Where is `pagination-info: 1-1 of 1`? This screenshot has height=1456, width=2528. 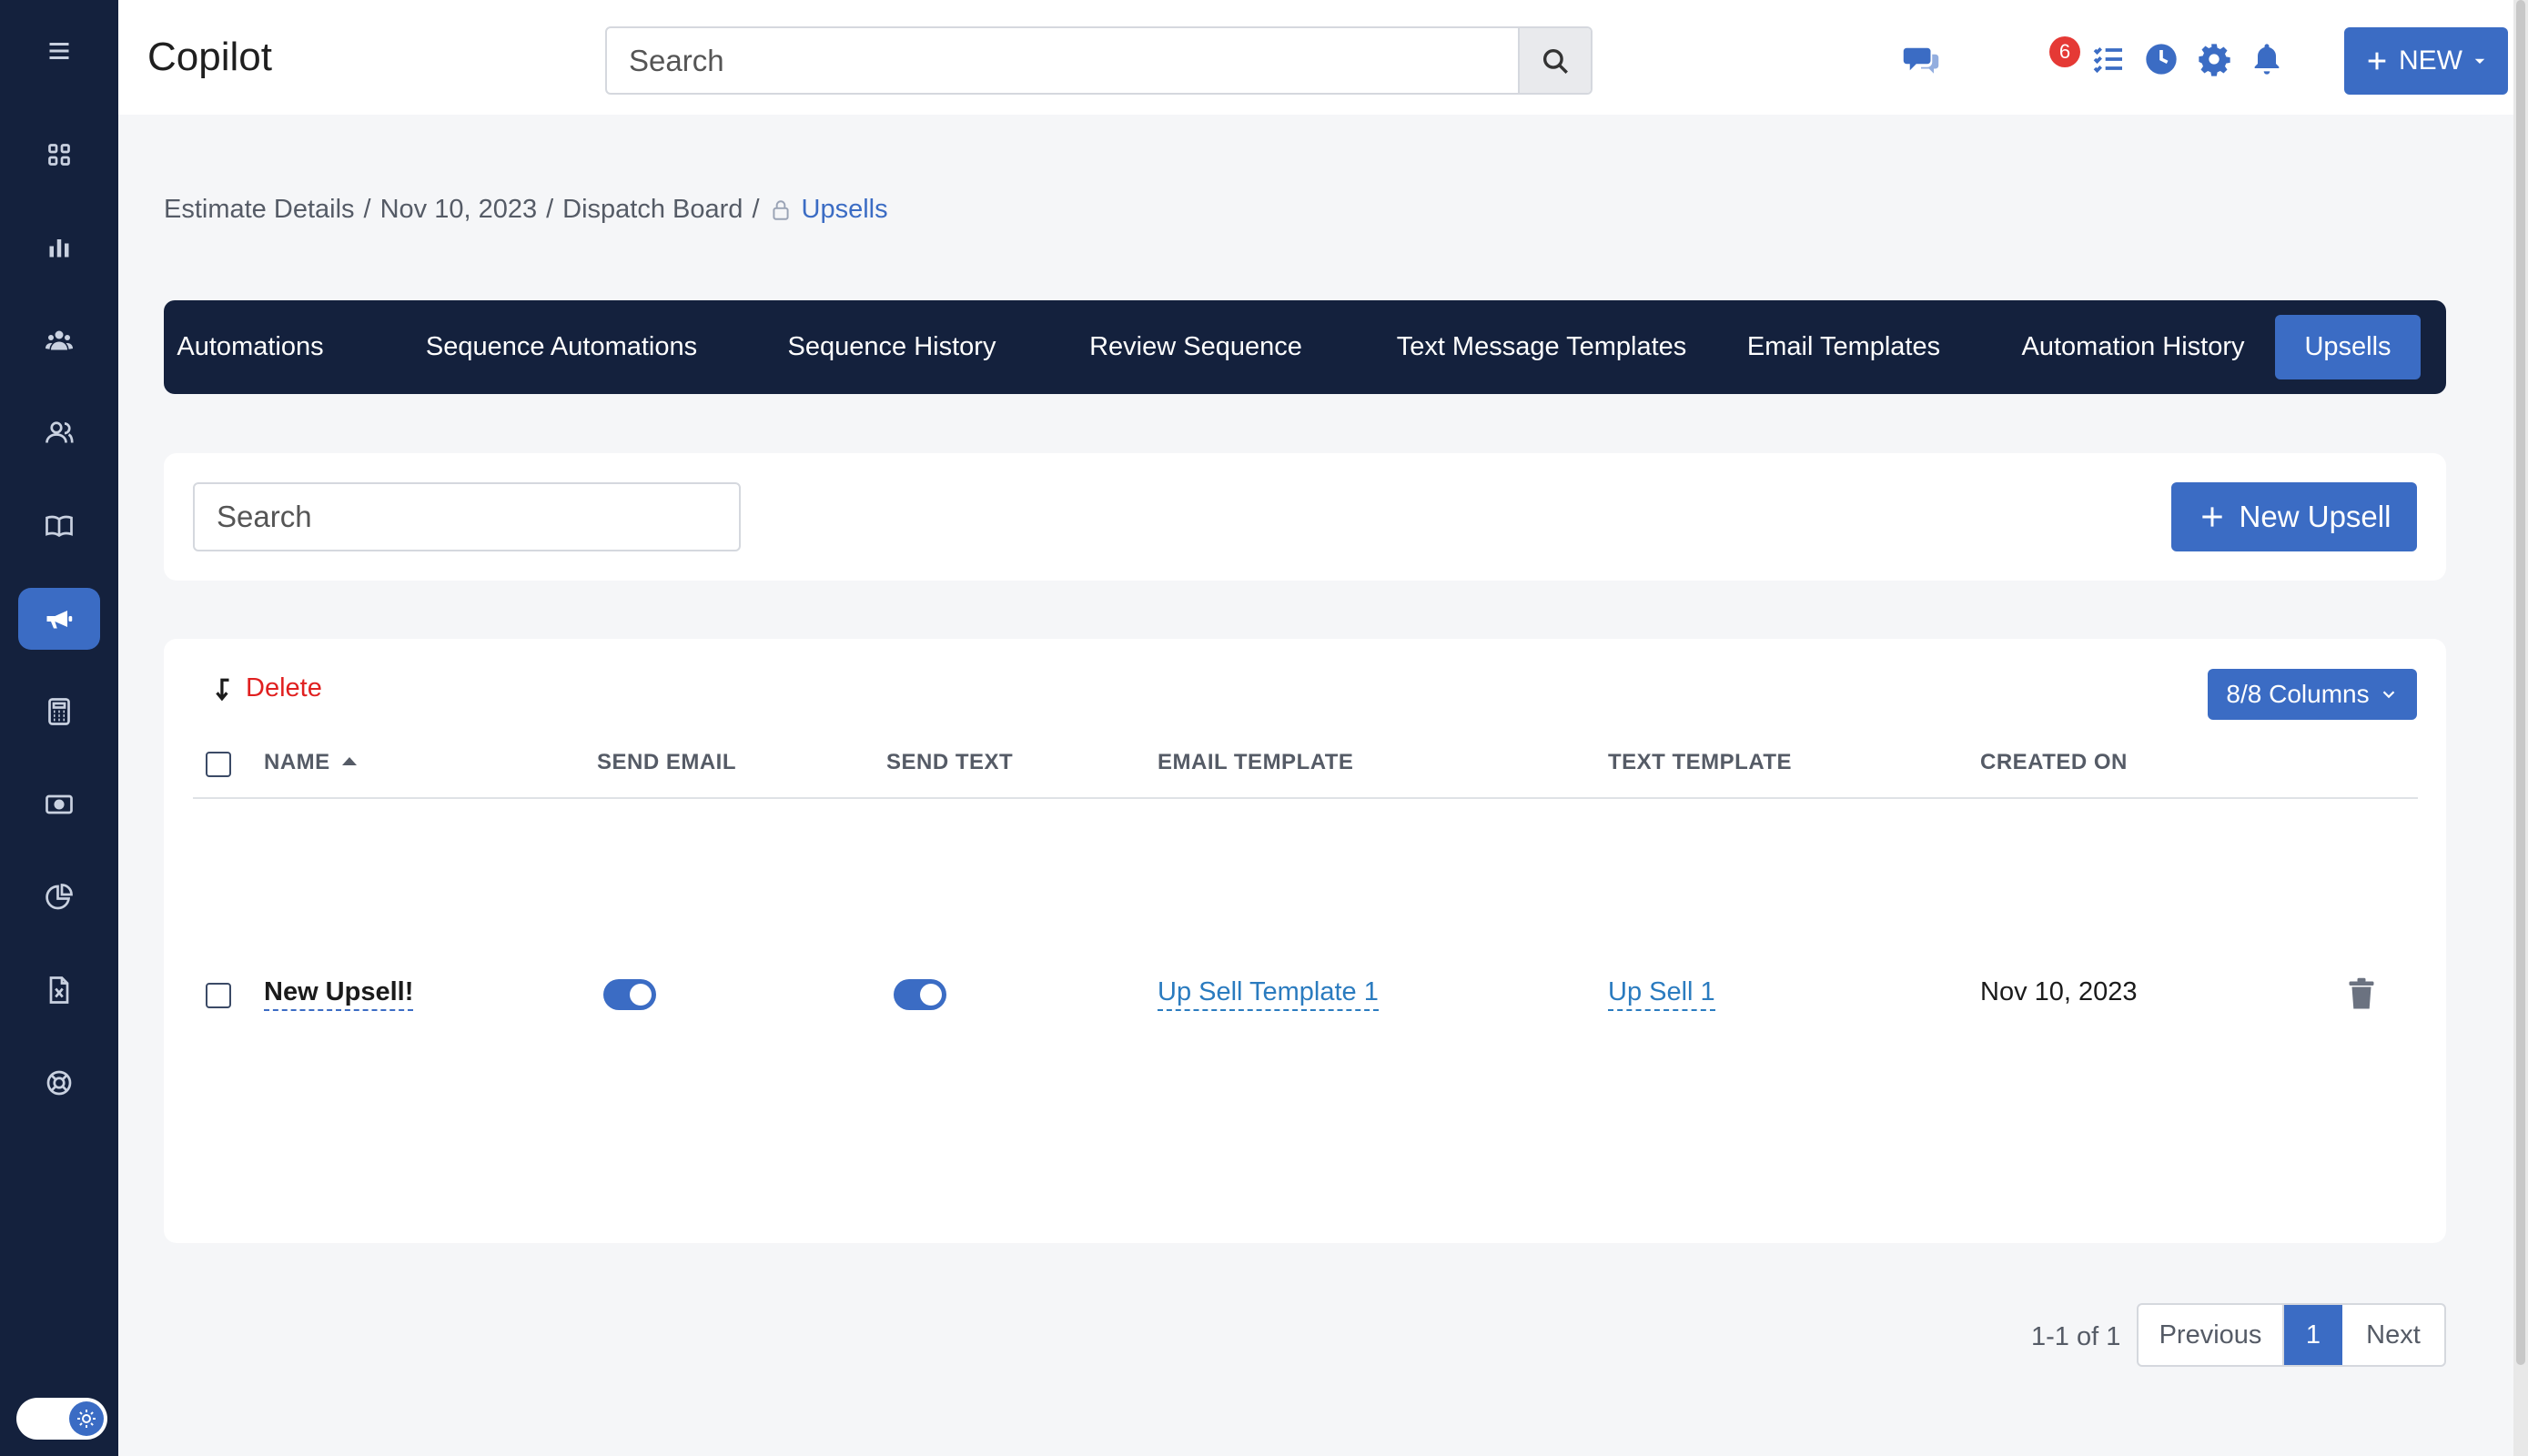 pagination-info: 1-1 of 1 is located at coordinates (2076, 1337).